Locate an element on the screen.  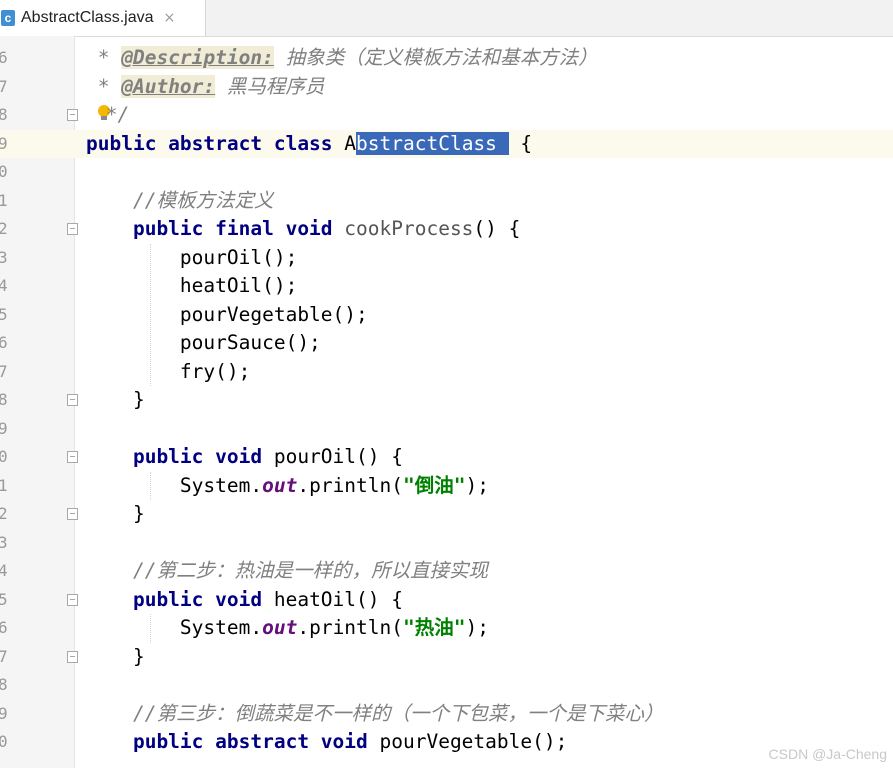
watermark: CSDN @Ja-Cheng is located at coordinates (827, 754).